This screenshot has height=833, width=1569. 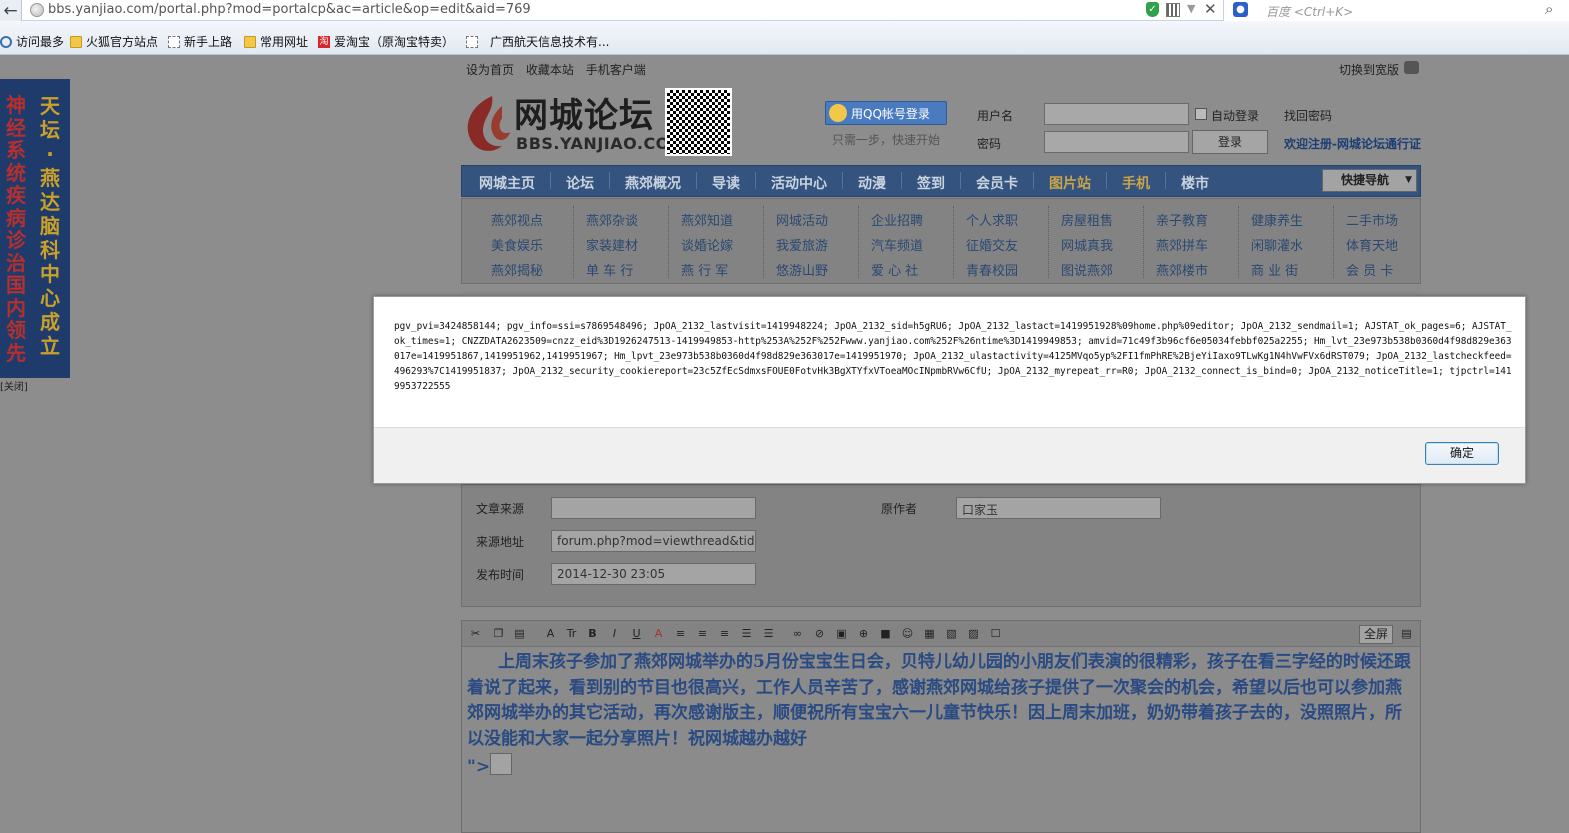 I want to click on align-center-icon: ≡, so click(x=702, y=634).